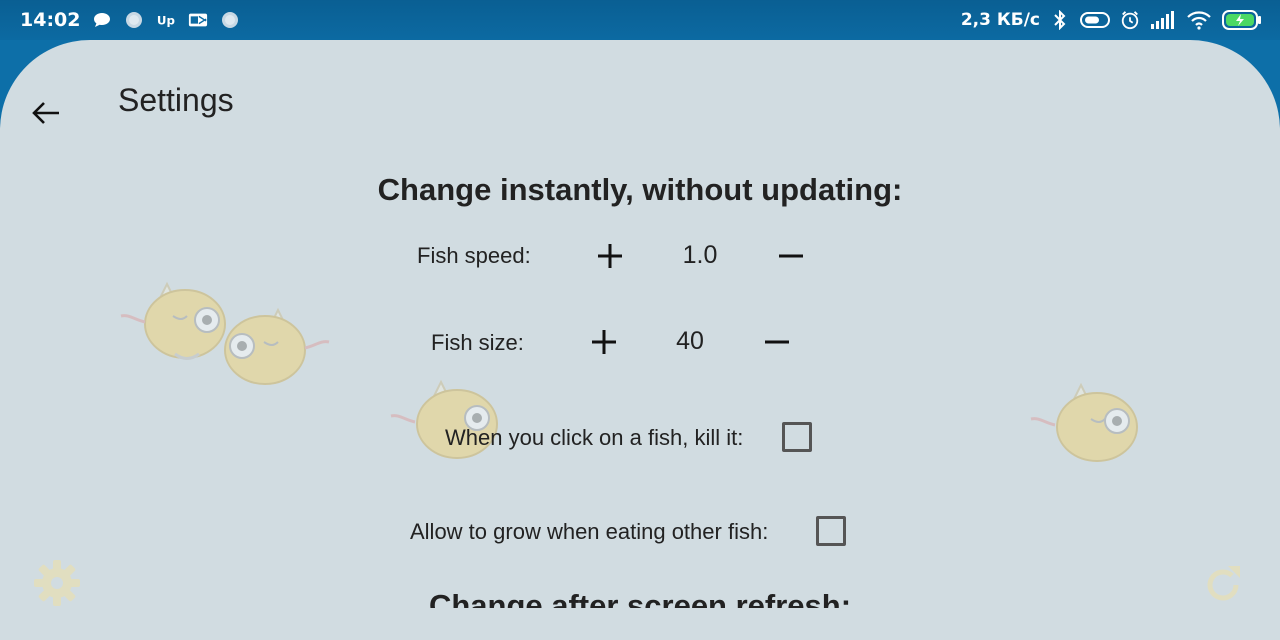 The width and height of the screenshot is (1280, 640). What do you see at coordinates (1199, 20) in the screenshot?
I see `wifi-icon` at bounding box center [1199, 20].